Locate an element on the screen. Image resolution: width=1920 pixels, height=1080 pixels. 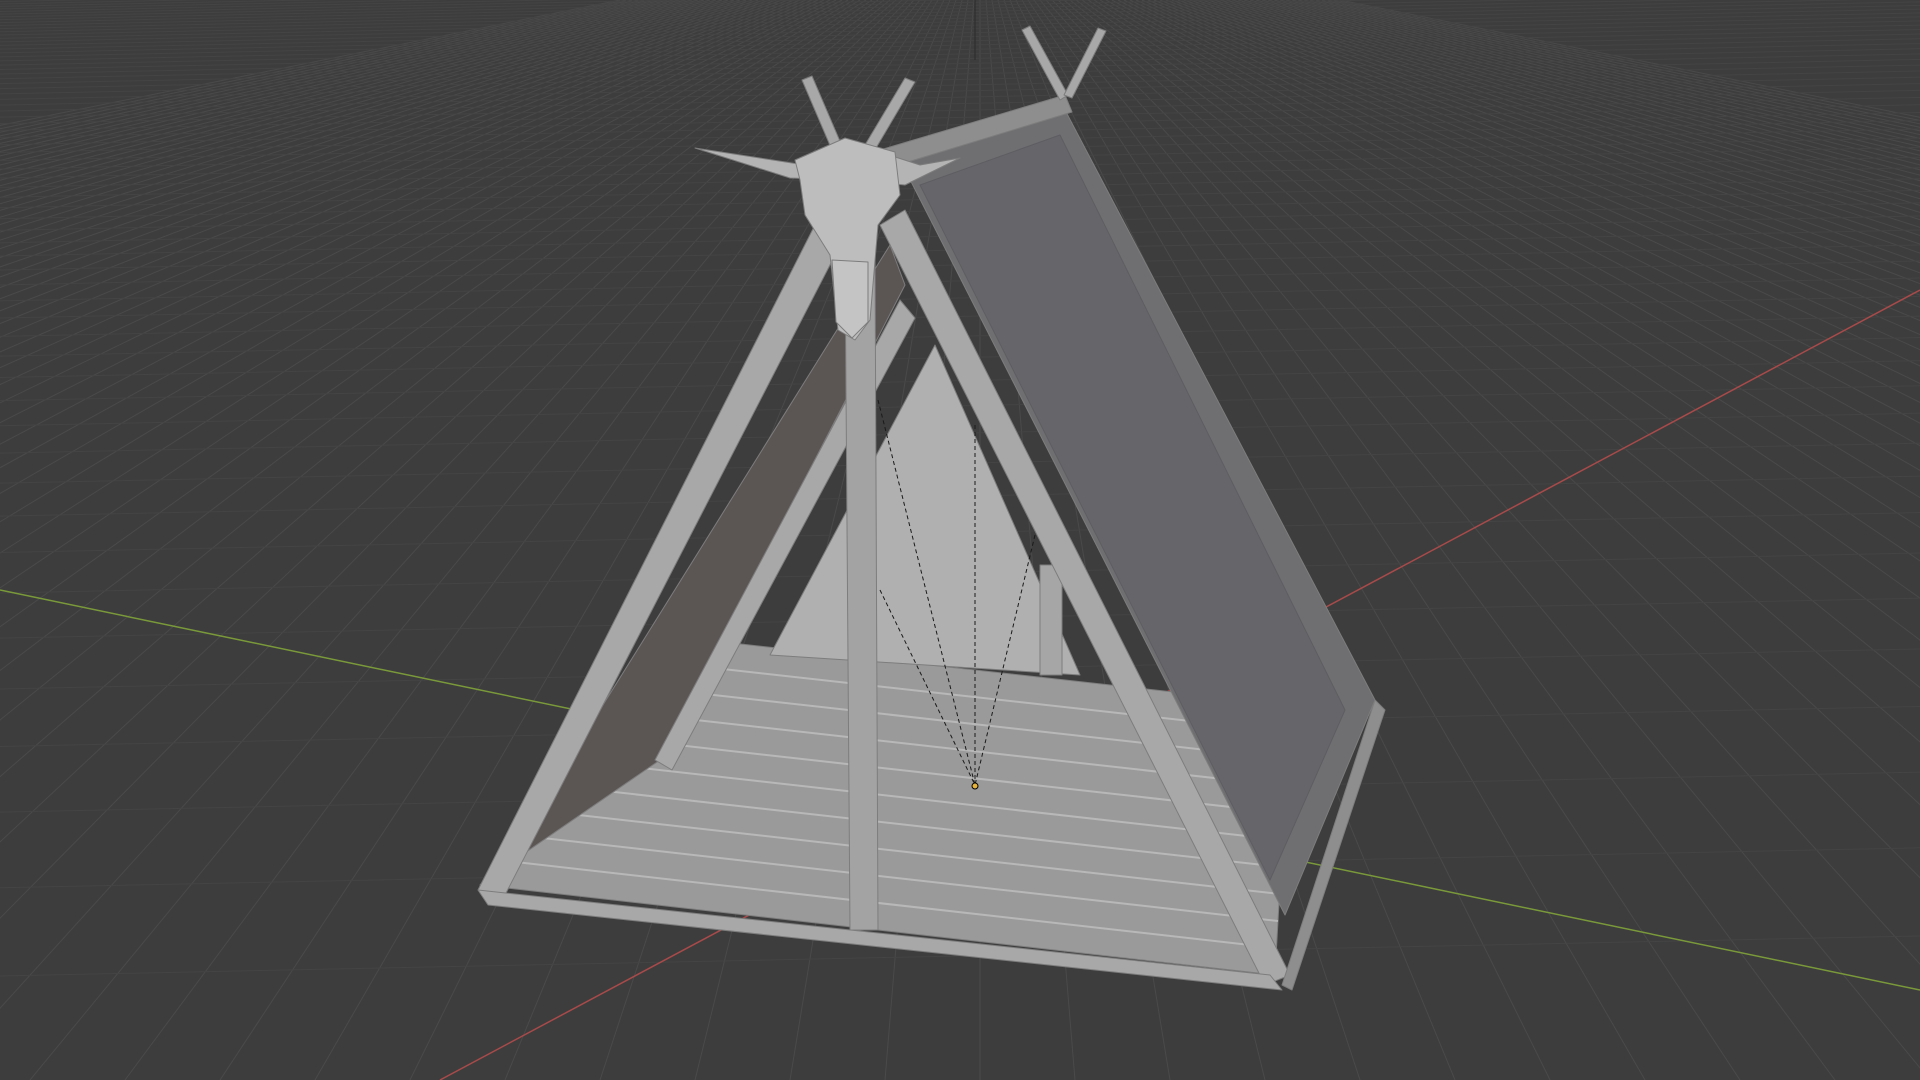
center-pole is located at coordinates (861, 592).